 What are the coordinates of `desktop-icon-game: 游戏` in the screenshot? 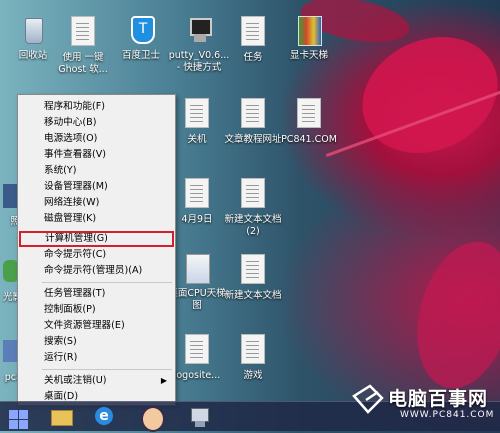 It's located at (253, 357).